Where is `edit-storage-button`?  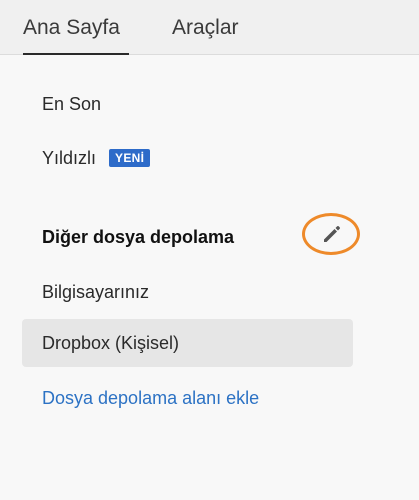
edit-storage-button is located at coordinates (333, 236).